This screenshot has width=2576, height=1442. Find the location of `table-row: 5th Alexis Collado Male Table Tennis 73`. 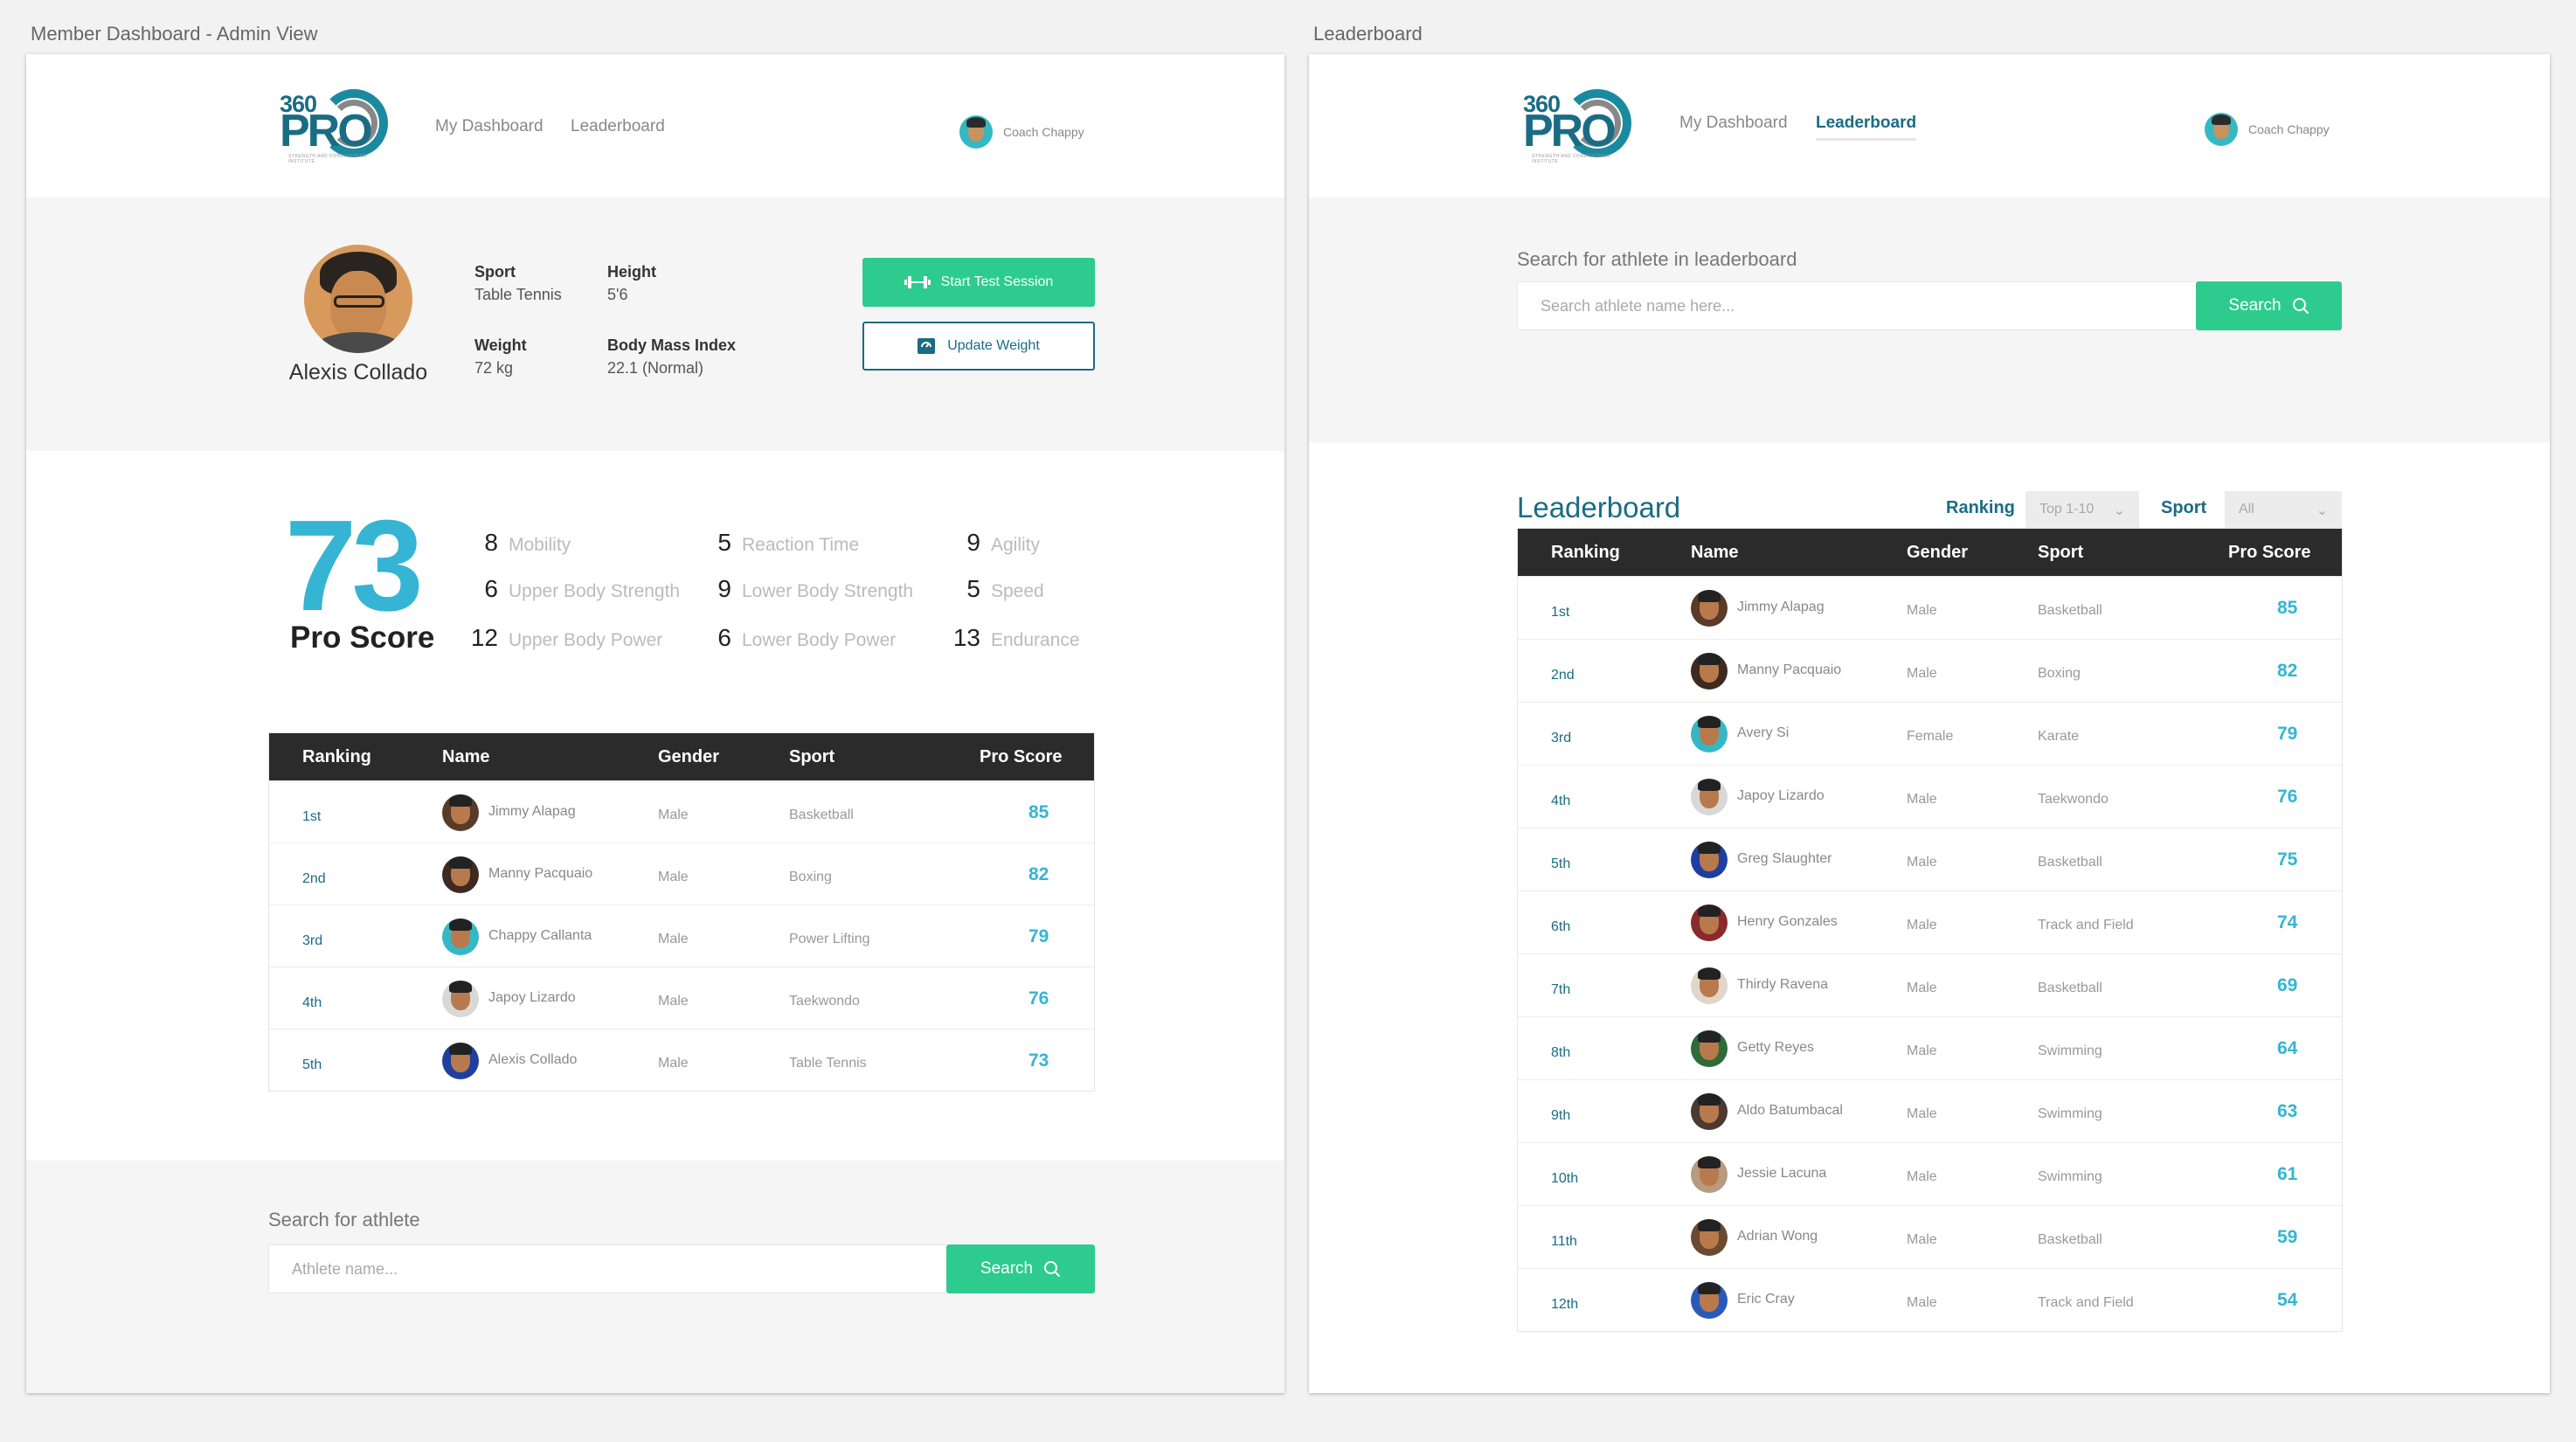

table-row: 5th Alexis Collado Male Table Tennis 73 is located at coordinates (681, 1060).